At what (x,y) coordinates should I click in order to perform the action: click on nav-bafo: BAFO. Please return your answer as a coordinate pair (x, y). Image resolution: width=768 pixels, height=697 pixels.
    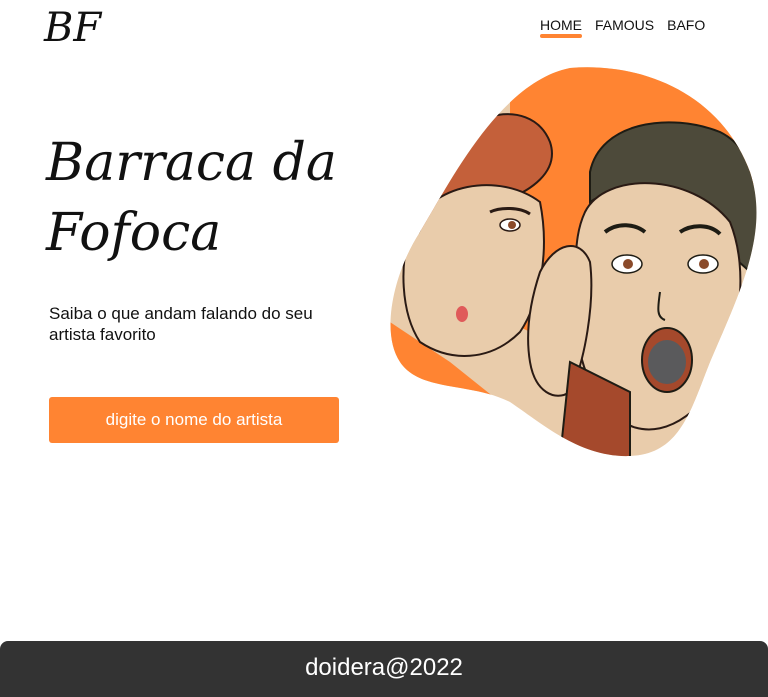
    Looking at the image, I should click on (686, 25).